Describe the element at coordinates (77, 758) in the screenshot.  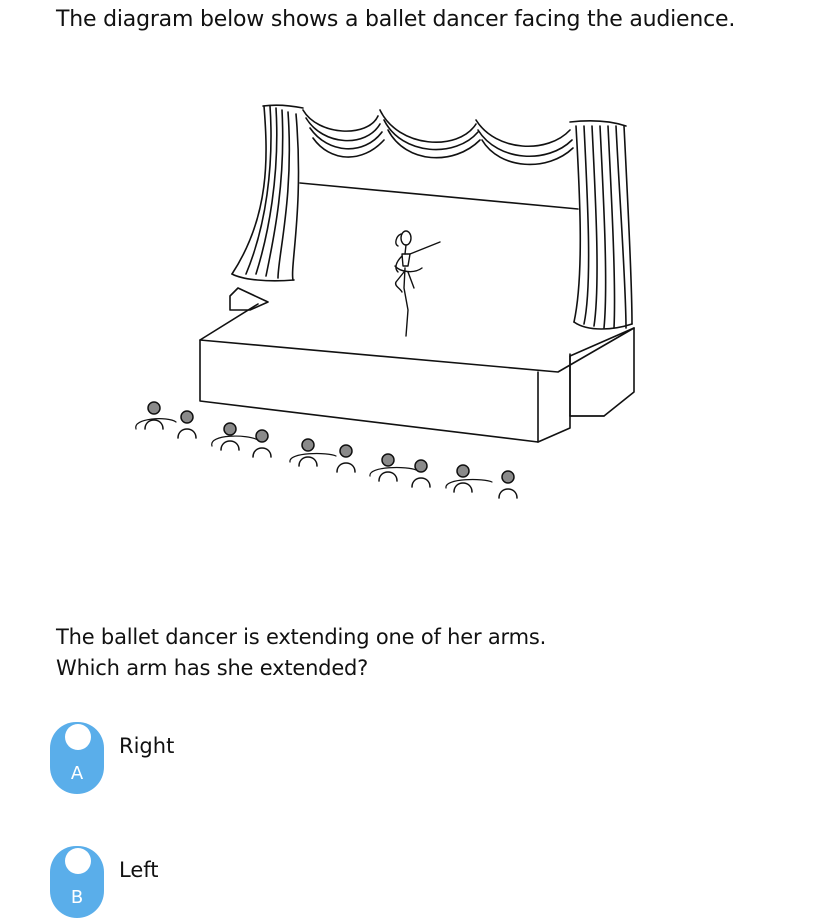
I see `option-a-badge: A` at that location.